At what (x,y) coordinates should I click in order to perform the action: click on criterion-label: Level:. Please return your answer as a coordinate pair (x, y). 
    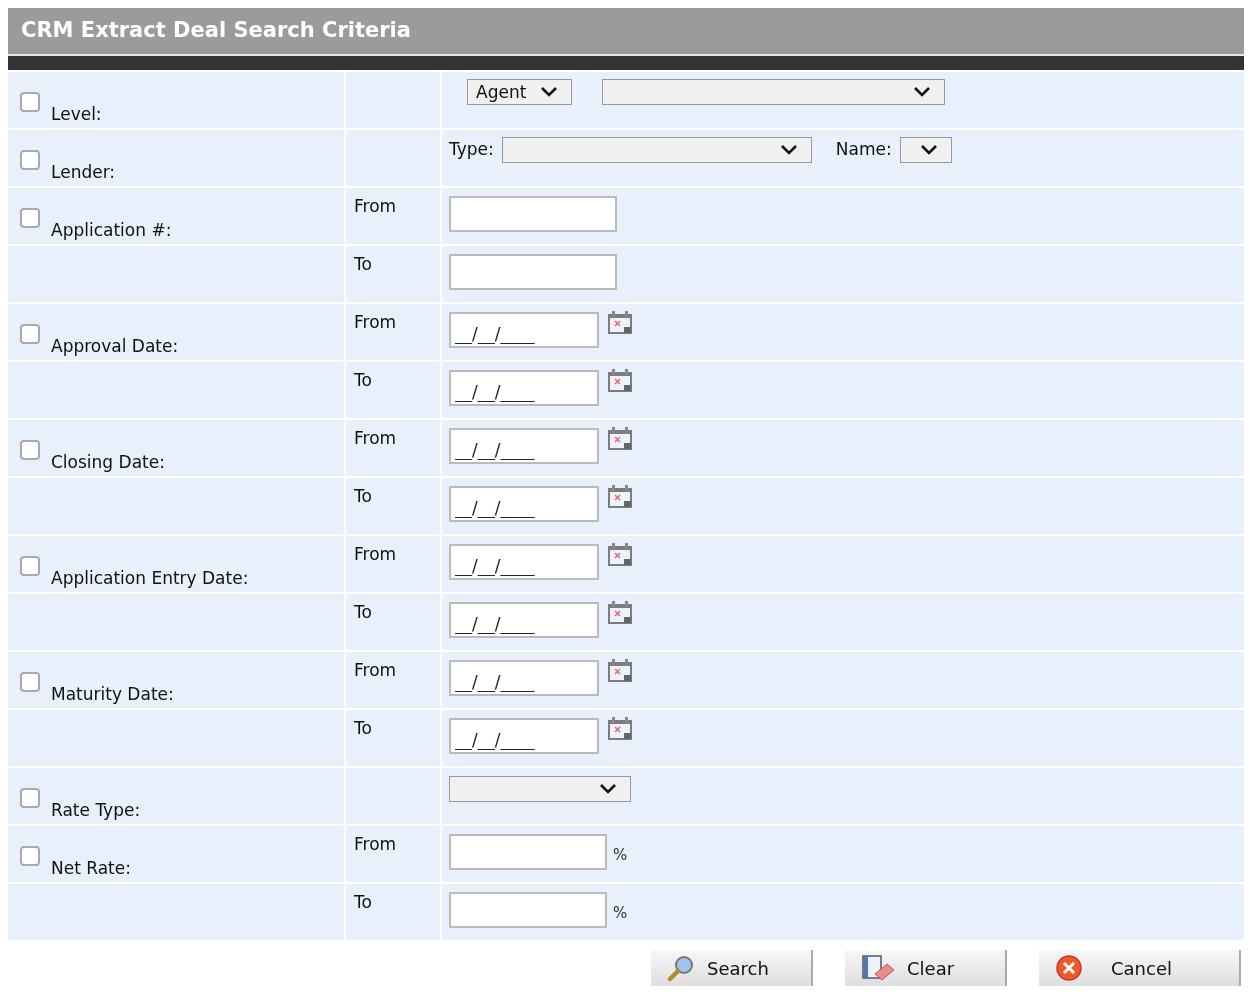
    Looking at the image, I should click on (76, 114).